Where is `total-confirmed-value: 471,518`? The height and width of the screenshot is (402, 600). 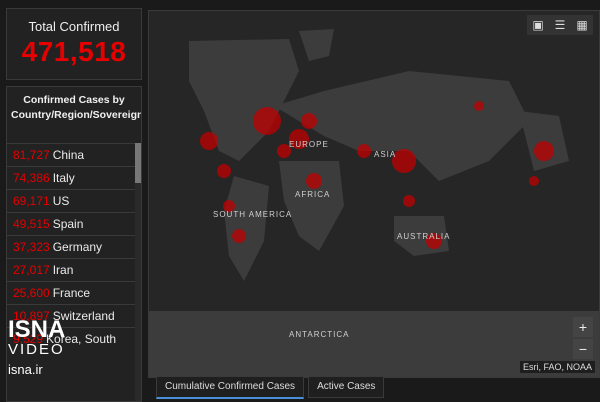 total-confirmed-value: 471,518 is located at coordinates (74, 51).